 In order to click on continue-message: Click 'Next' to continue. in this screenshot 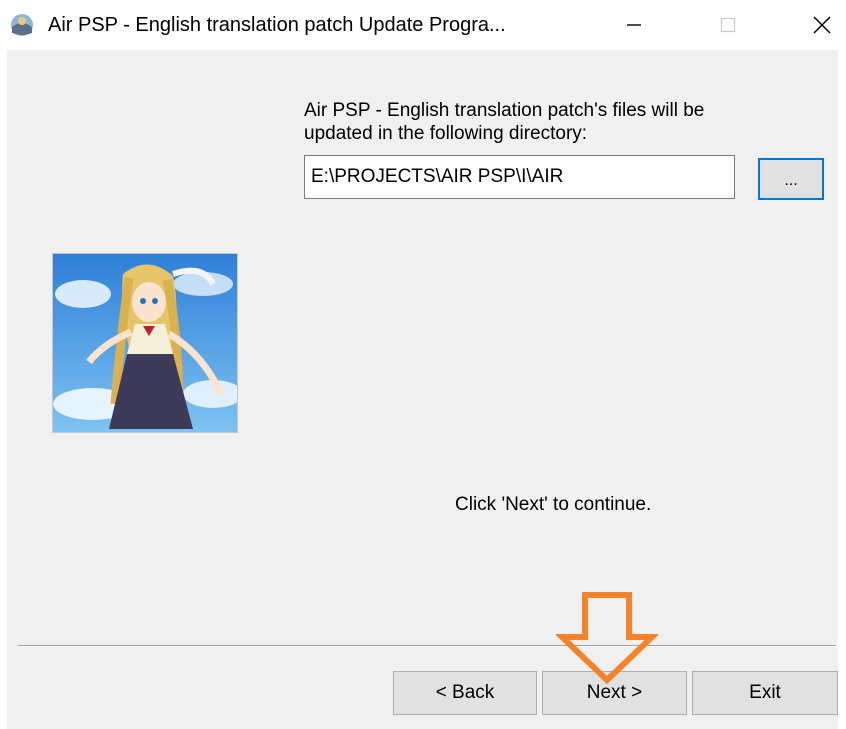, I will do `click(553, 504)`.